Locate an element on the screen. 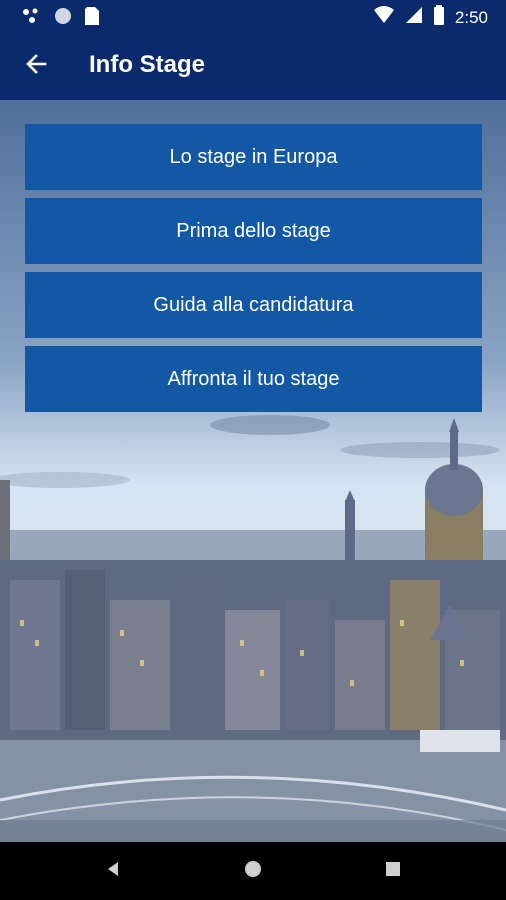 This screenshot has width=506, height=900. menu-button-guida-candidatura: Guida alla candidatura is located at coordinates (253, 305).